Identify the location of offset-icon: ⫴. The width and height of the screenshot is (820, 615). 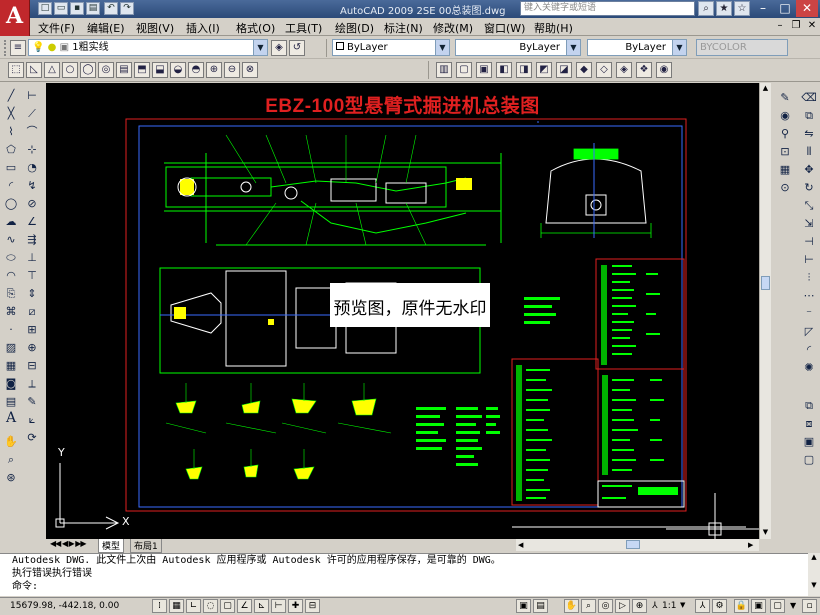
(809, 152).